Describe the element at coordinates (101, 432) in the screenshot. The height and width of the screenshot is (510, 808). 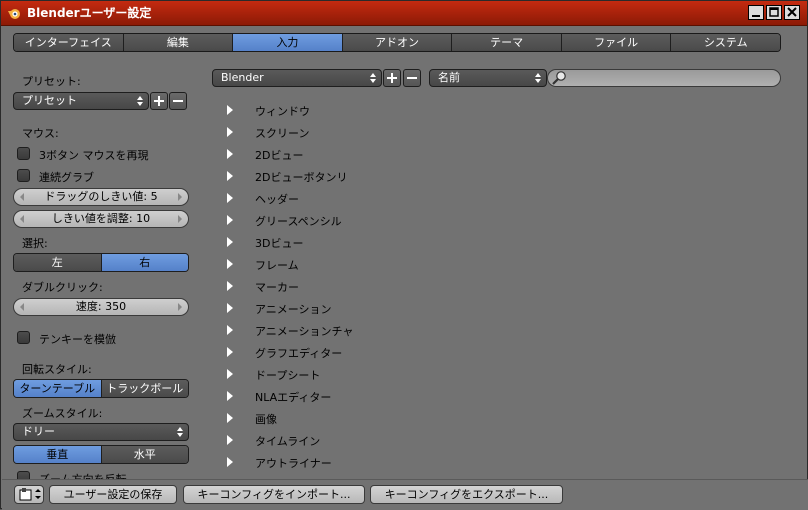
I see `zoom-style-dropdown: ドリー` at that location.